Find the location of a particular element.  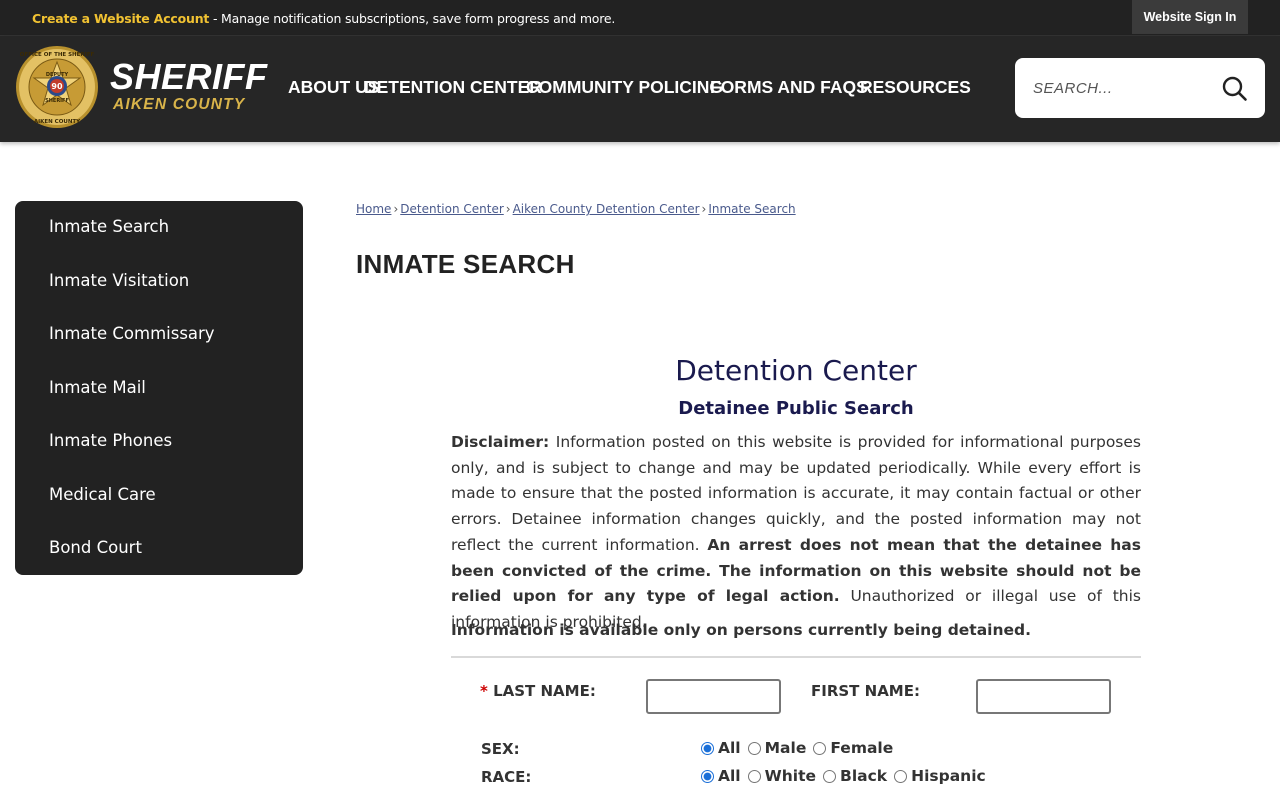

badge-number: 90 is located at coordinates (57, 86).